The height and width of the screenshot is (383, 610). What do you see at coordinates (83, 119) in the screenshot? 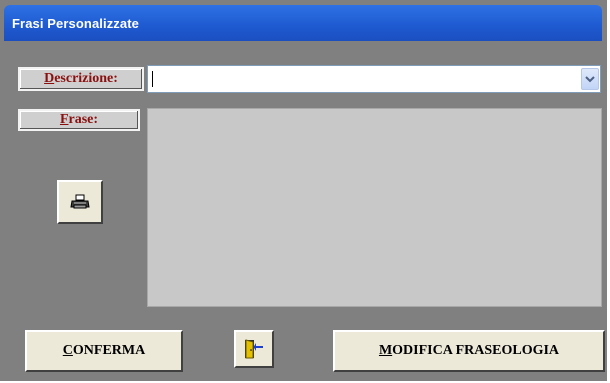
I see `phrase-label-text: rase:` at bounding box center [83, 119].